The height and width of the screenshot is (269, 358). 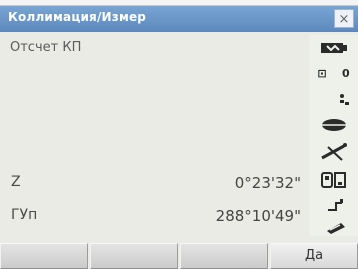 What do you see at coordinates (333, 153) in the screenshot?
I see `tilt-icon` at bounding box center [333, 153].